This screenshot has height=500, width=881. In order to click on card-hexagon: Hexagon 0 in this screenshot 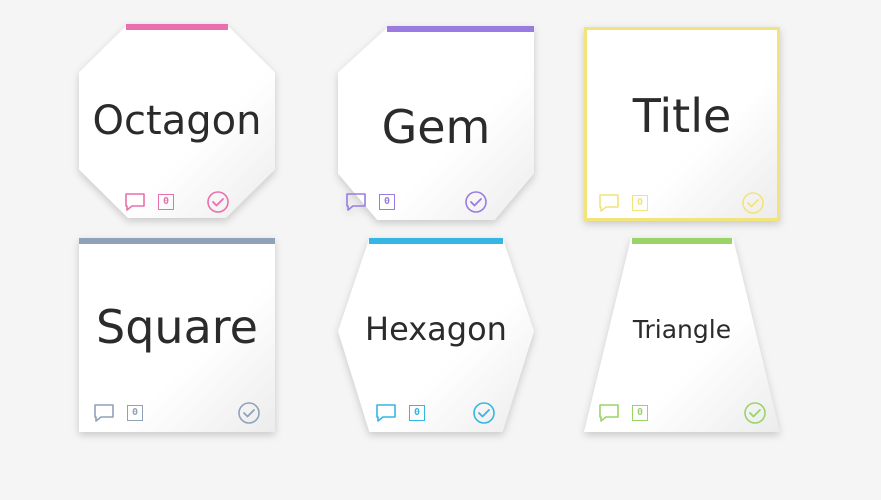, I will do `click(436, 335)`.